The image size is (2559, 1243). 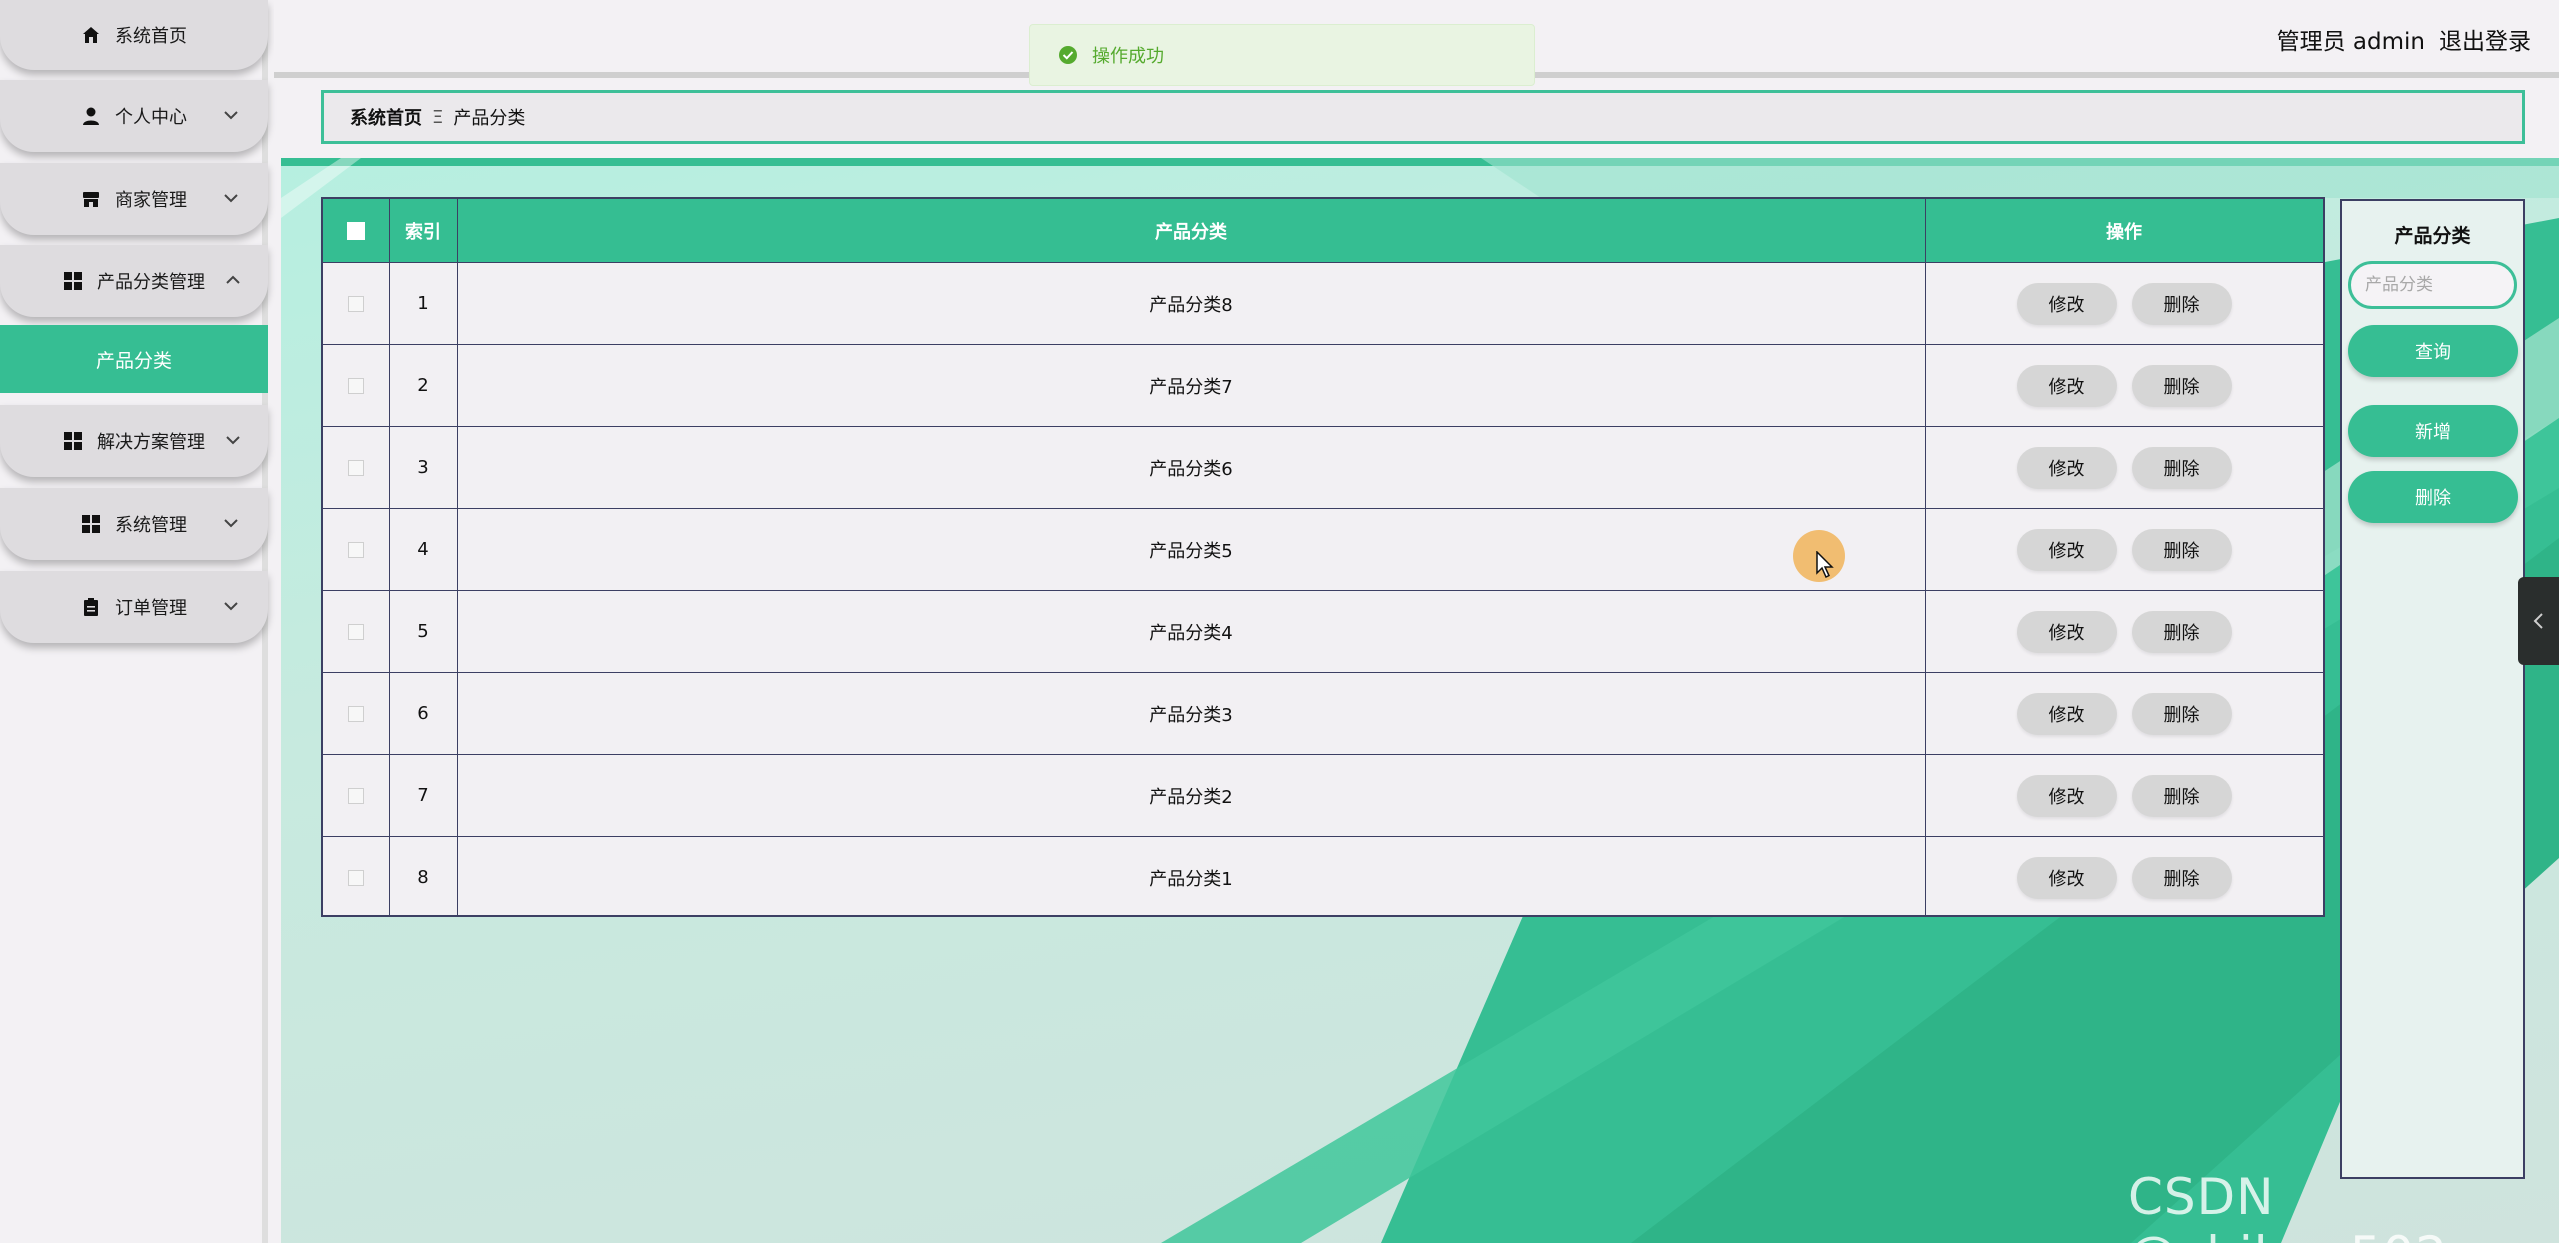 I want to click on row-index: 3, so click(x=423, y=467).